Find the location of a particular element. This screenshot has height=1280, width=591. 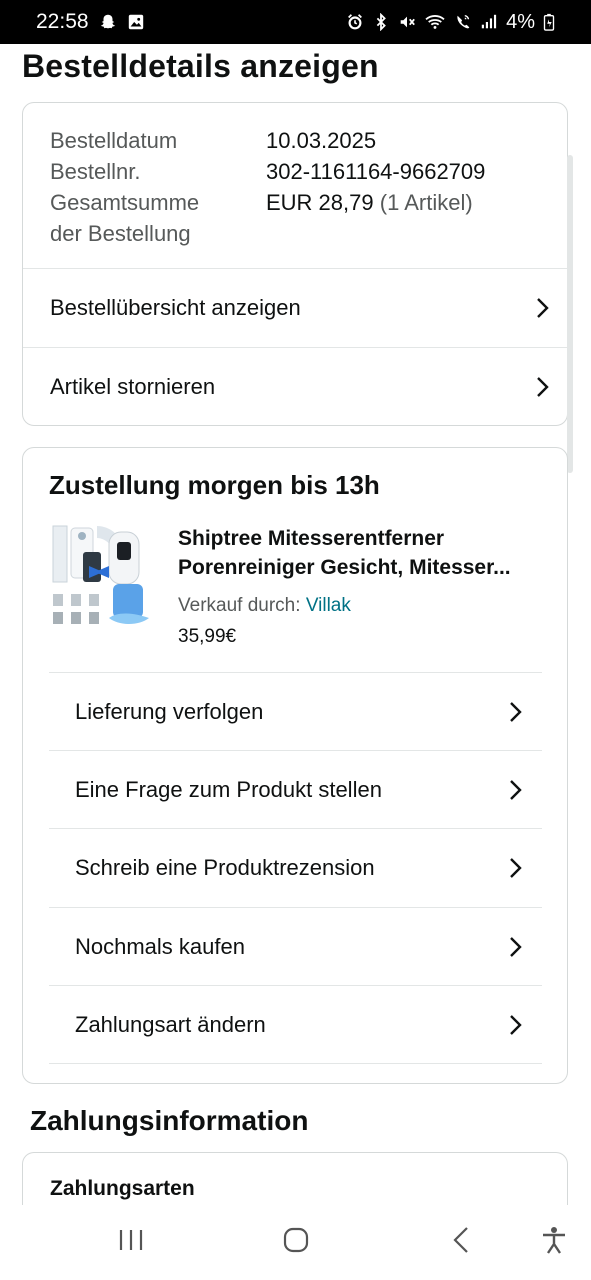

recent-apps-icon is located at coordinates (131, 1240).